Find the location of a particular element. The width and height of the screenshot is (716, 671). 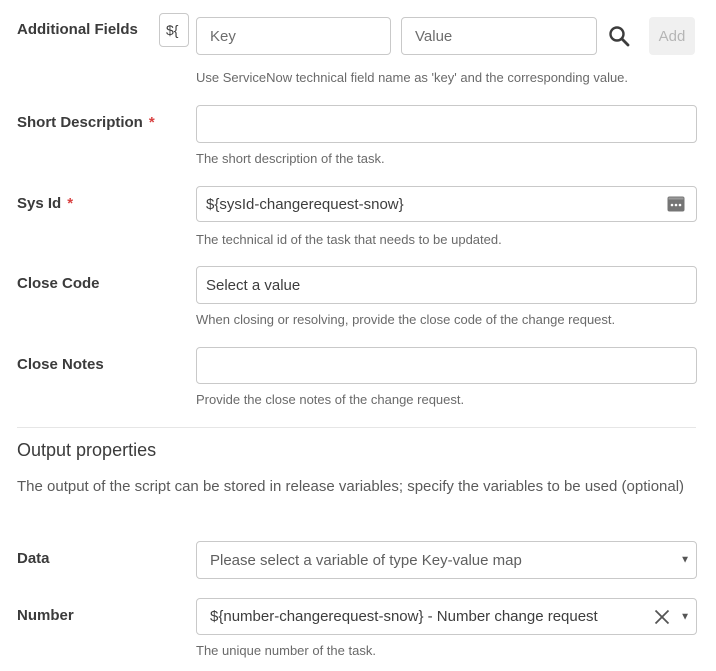

add-button: Add is located at coordinates (672, 36).